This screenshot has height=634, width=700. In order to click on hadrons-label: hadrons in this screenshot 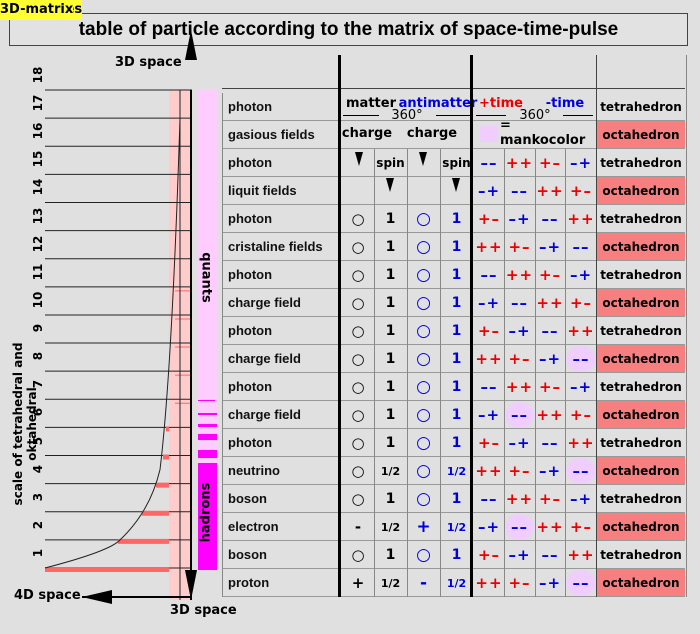, I will do `click(206, 512)`.